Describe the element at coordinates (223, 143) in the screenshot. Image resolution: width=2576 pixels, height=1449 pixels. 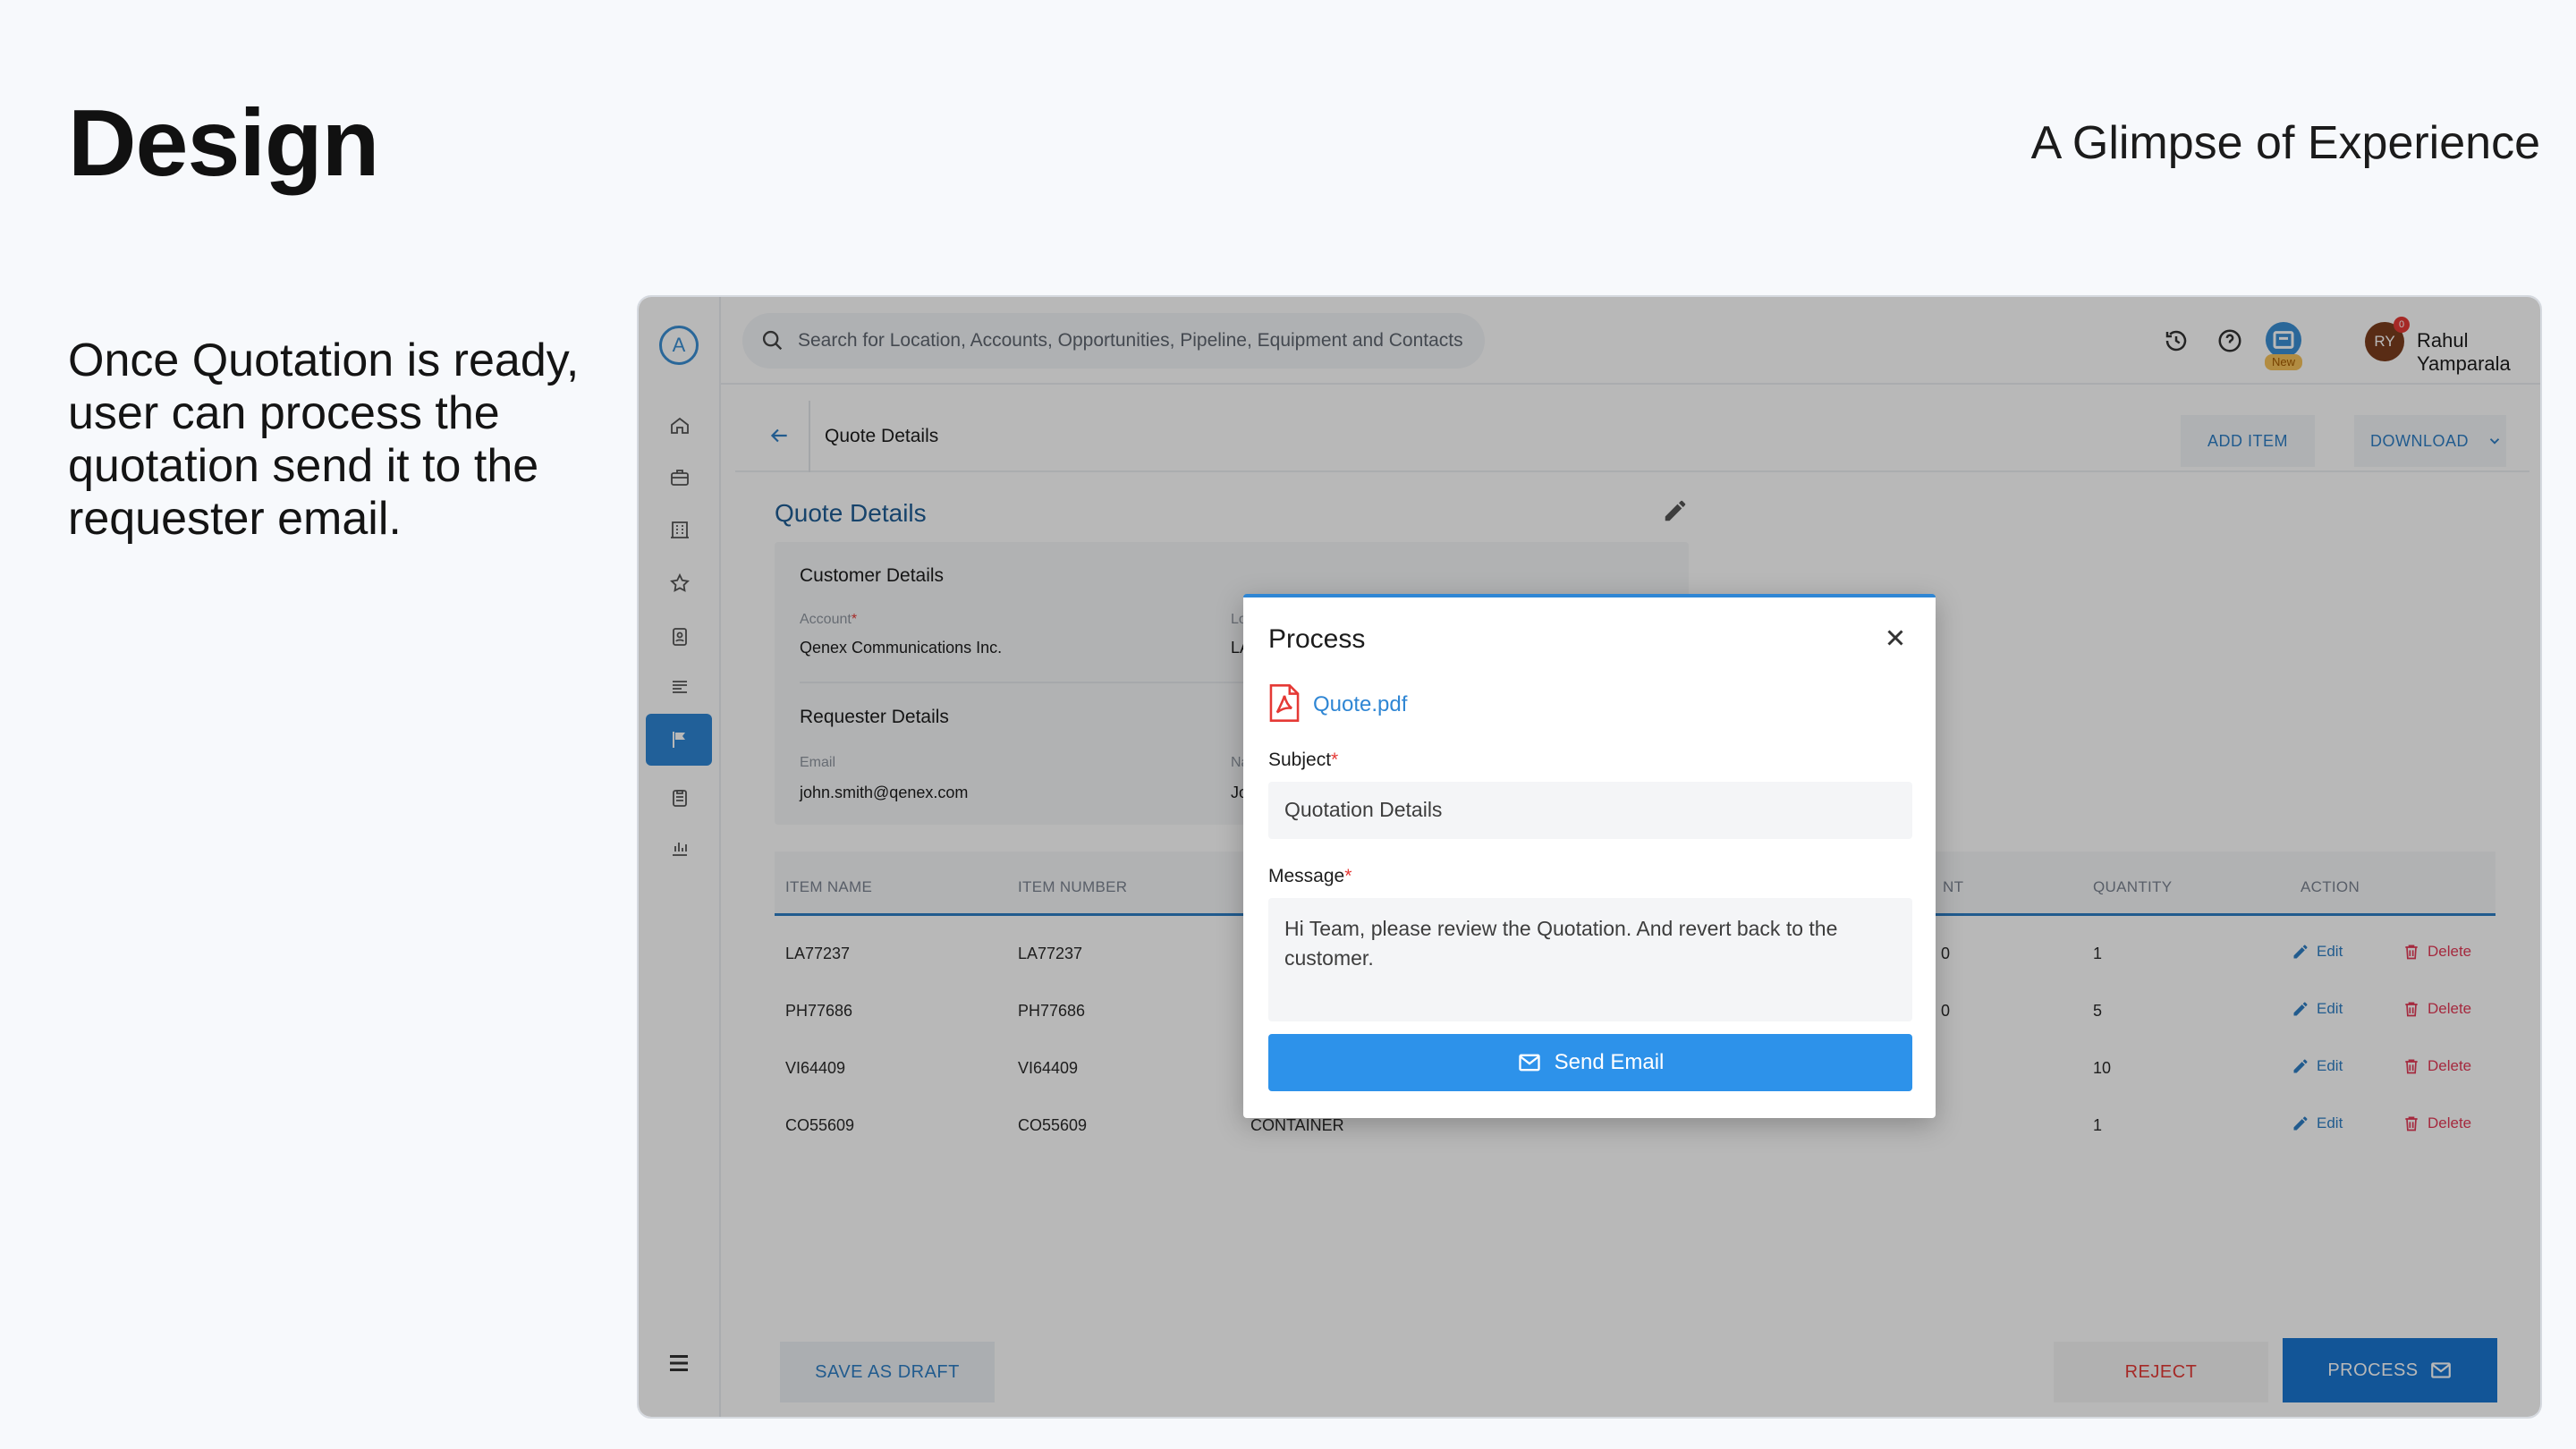
I see `slide-title: Design` at that location.